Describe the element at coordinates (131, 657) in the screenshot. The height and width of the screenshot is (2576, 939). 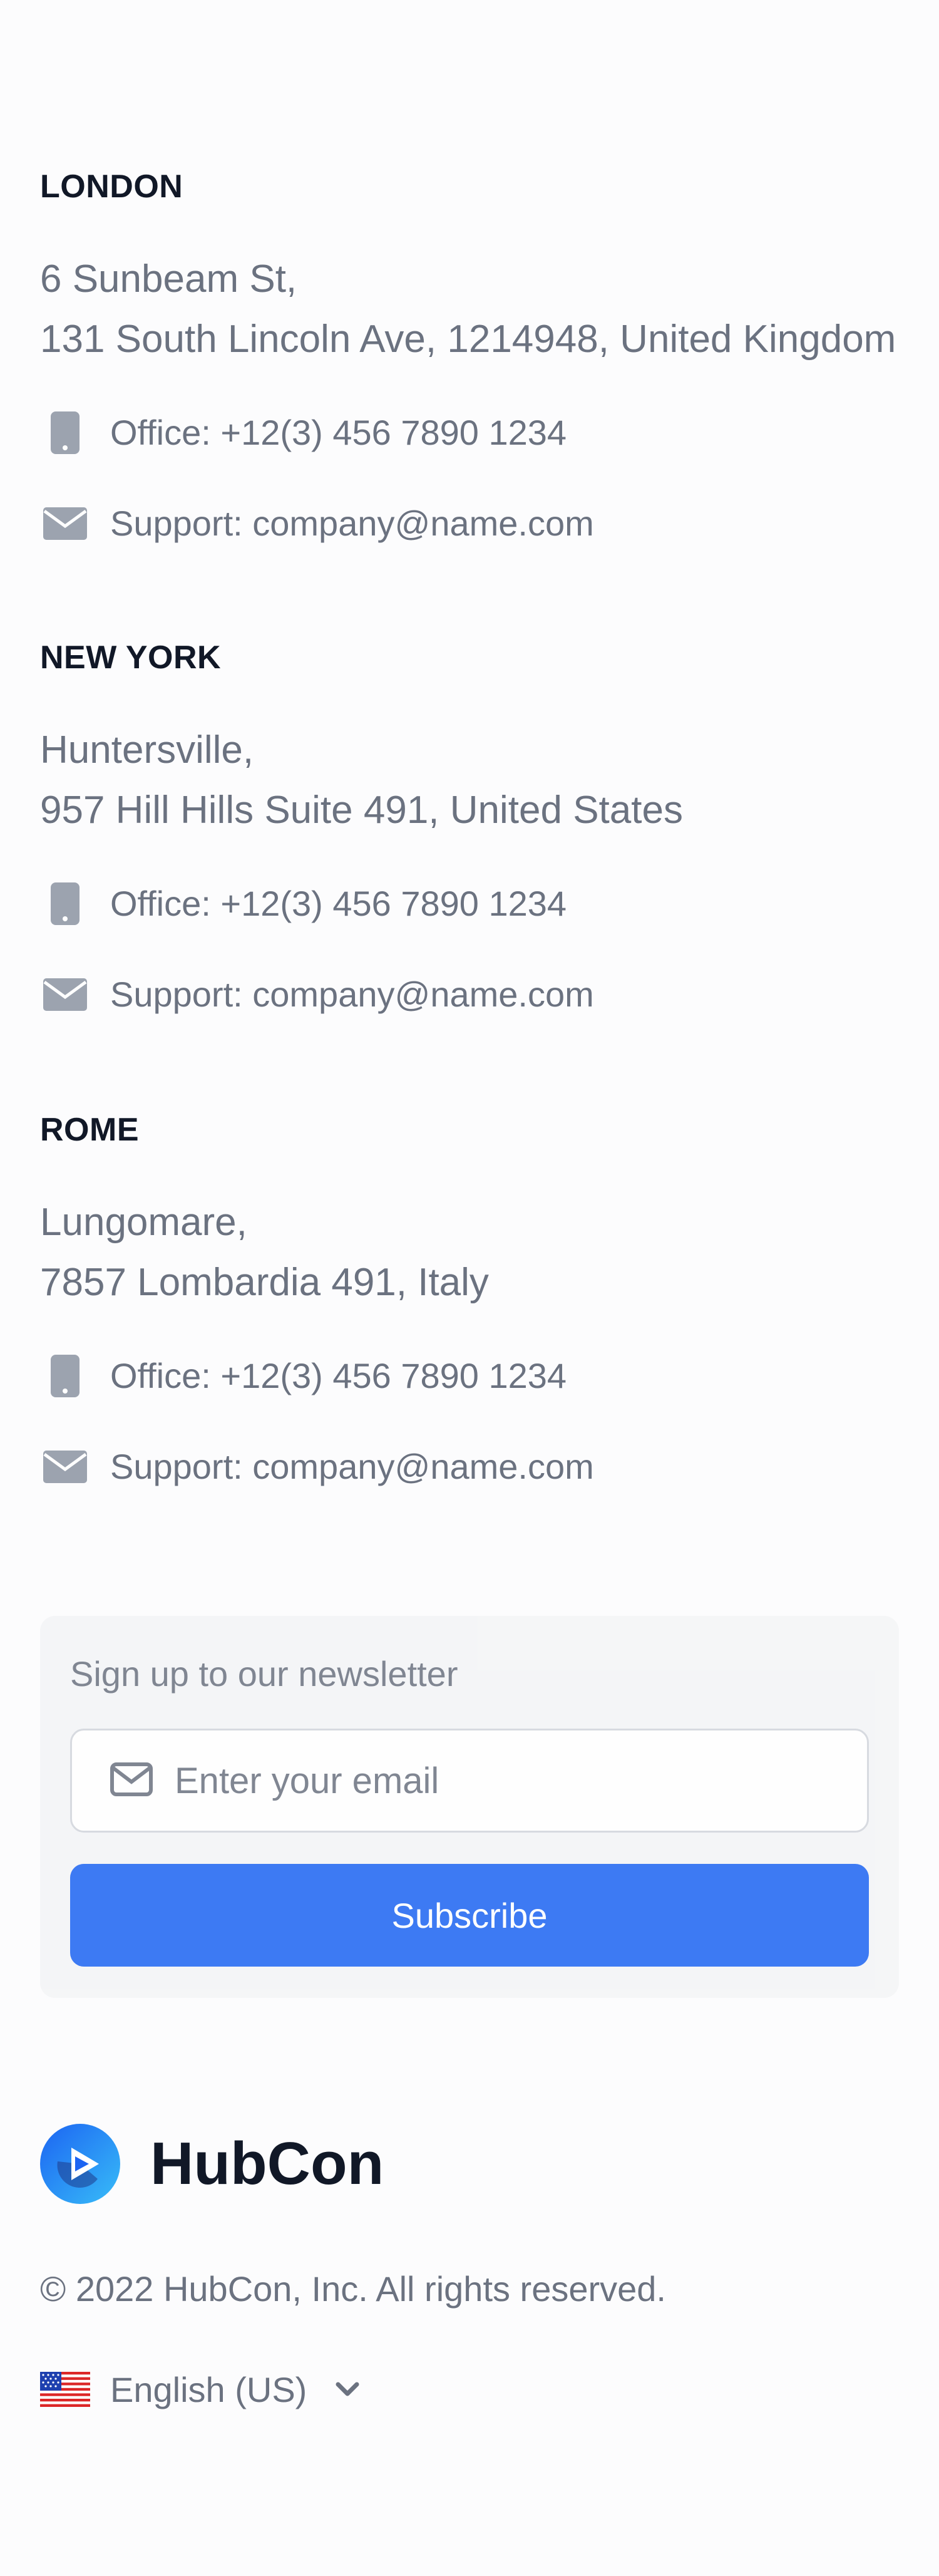
I see `office-city: NEW YORK` at that location.